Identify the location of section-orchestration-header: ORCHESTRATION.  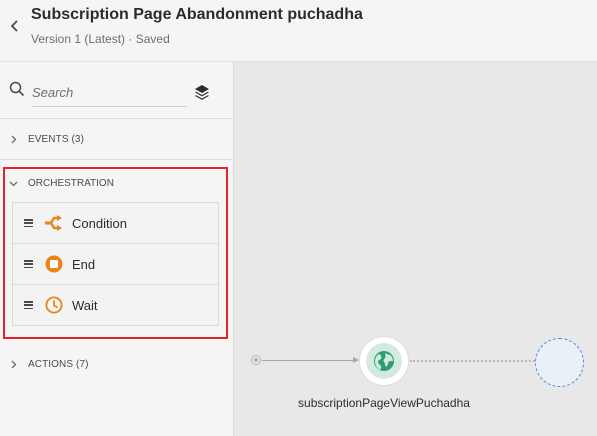
(115, 183).